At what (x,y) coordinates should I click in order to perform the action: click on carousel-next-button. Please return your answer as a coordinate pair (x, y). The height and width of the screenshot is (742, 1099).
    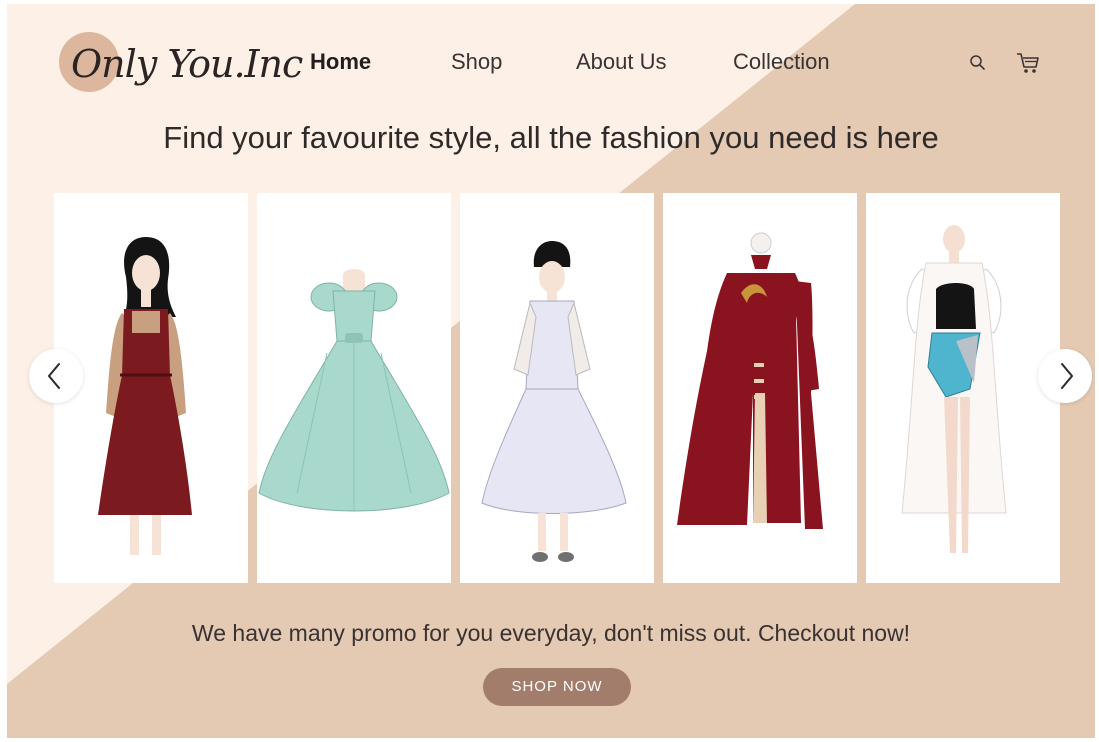
    Looking at the image, I should click on (1065, 376).